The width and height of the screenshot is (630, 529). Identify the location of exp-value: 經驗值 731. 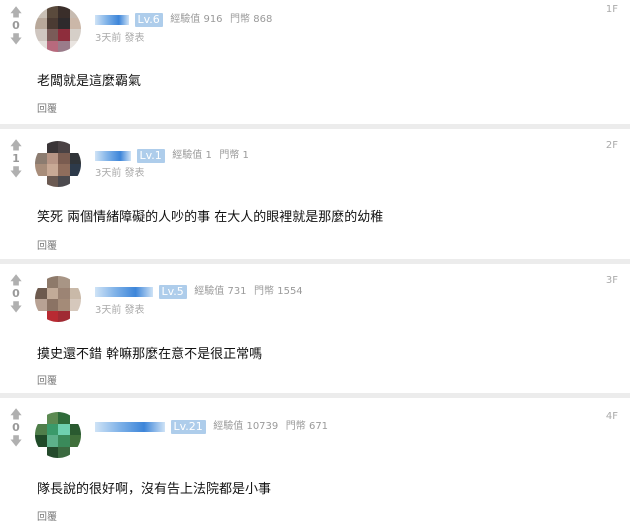
(220, 291).